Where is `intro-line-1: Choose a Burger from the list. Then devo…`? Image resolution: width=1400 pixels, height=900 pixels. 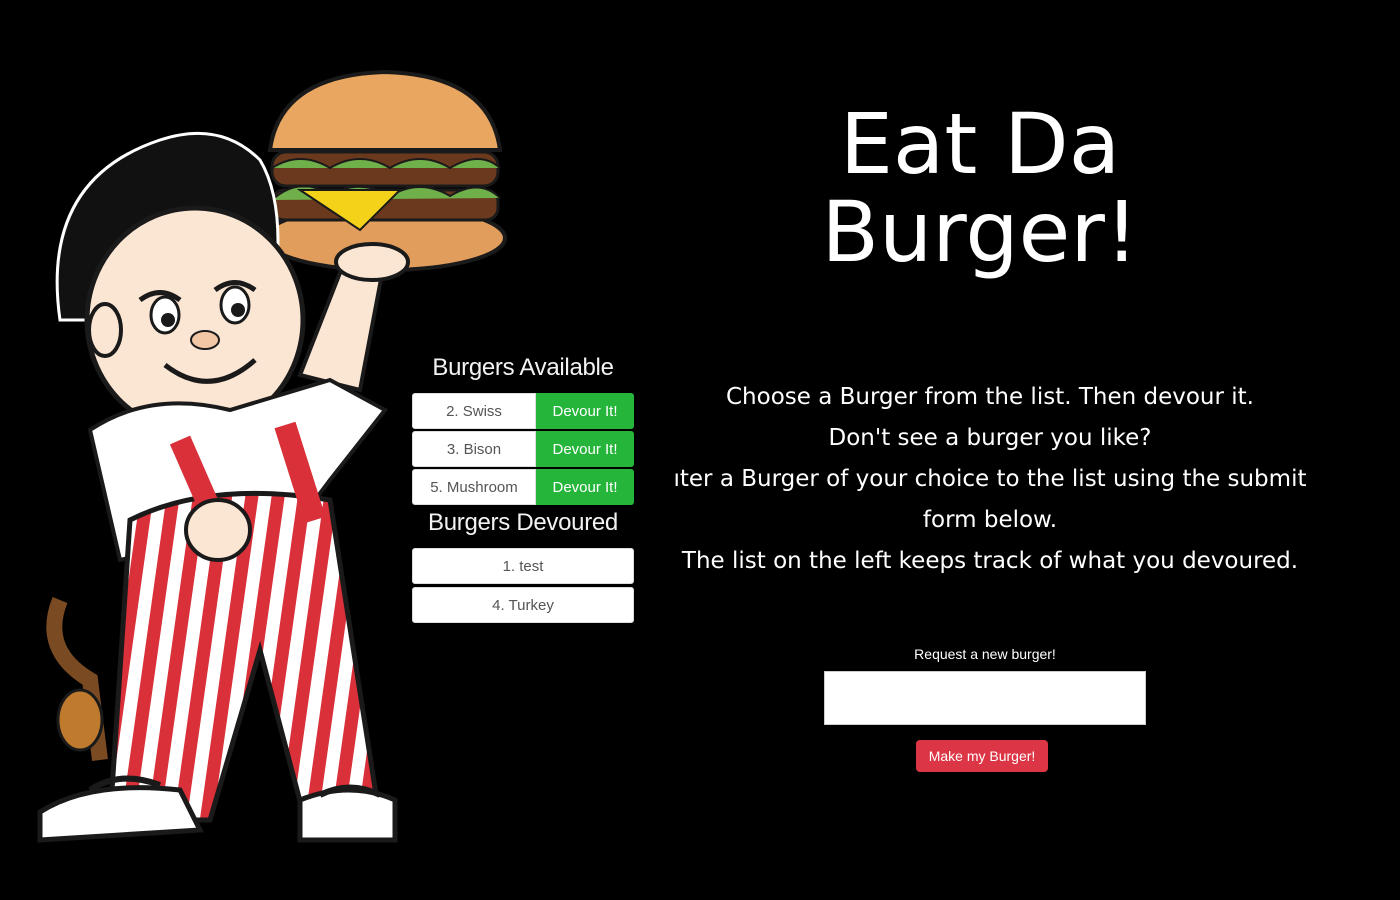 intro-line-1: Choose a Burger from the list. Then devo… is located at coordinates (989, 397).